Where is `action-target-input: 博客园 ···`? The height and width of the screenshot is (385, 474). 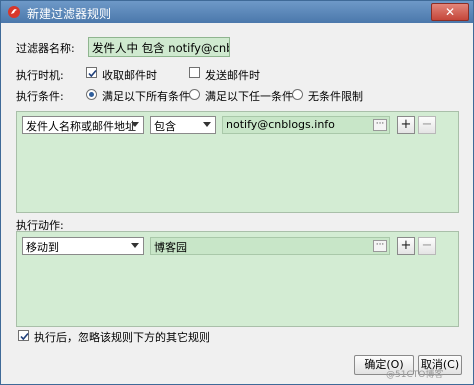
action-target-input: 博客园 ··· is located at coordinates (270, 246).